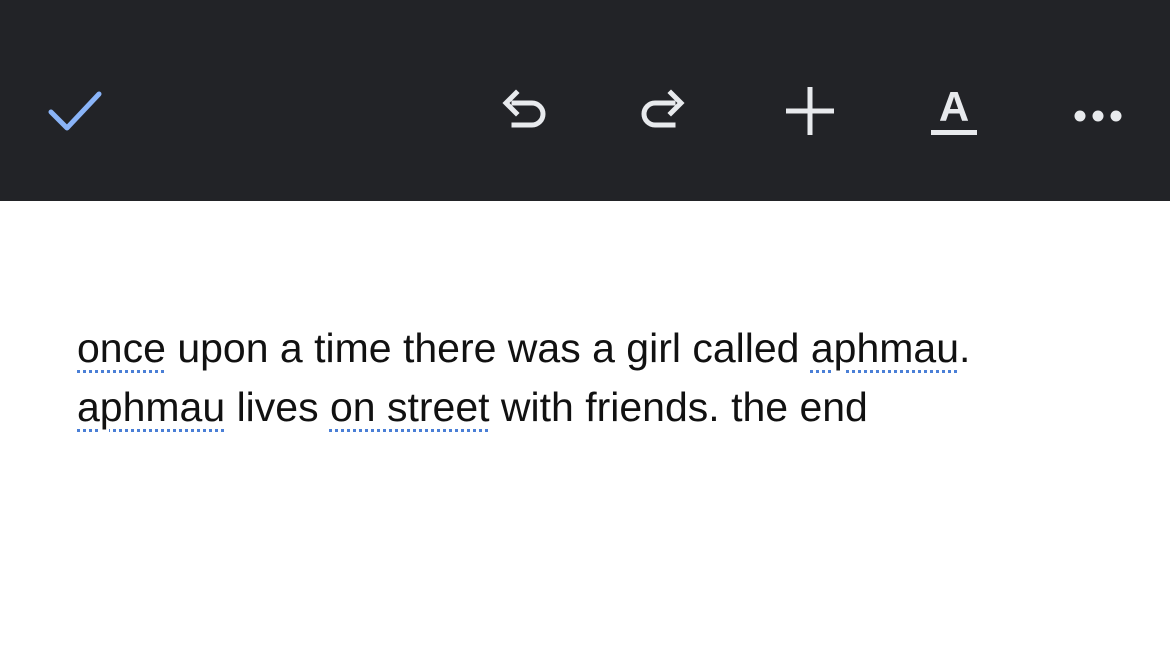  What do you see at coordinates (488, 348) in the screenshot?
I see `text-run: upon a time there was a girl called` at bounding box center [488, 348].